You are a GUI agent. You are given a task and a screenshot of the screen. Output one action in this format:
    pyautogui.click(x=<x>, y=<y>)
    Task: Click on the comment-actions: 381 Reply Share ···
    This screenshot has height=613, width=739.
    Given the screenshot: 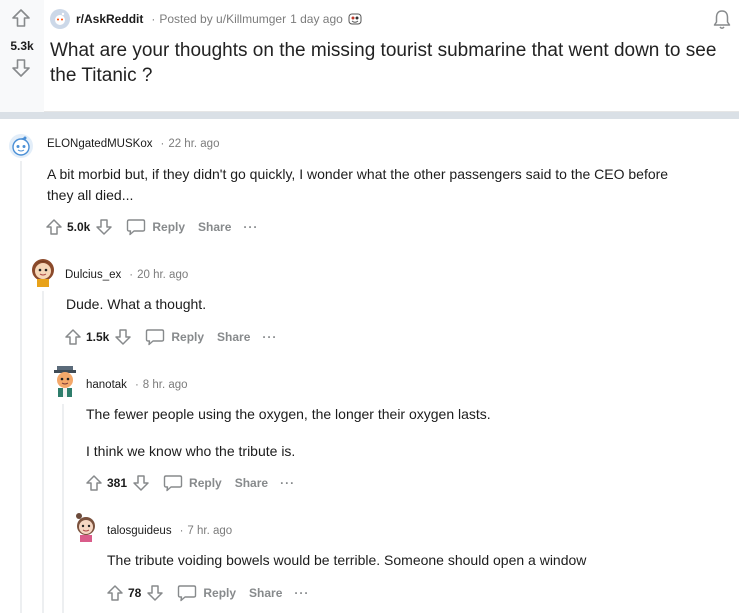 What is the action you would take?
    pyautogui.click(x=190, y=483)
    